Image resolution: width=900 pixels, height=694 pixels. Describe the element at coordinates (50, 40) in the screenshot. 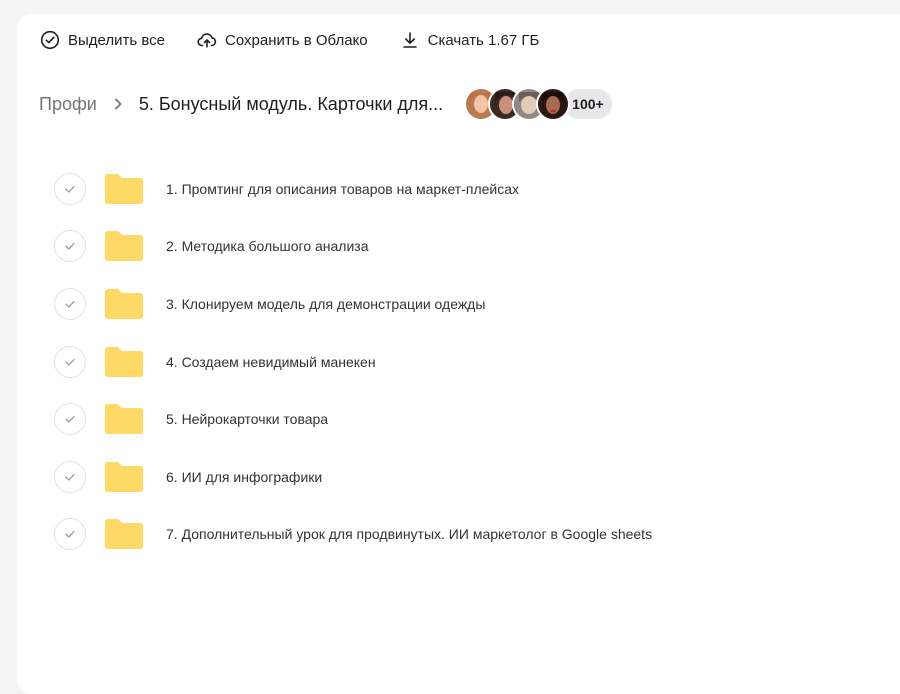

I see `check-circle-icon` at that location.